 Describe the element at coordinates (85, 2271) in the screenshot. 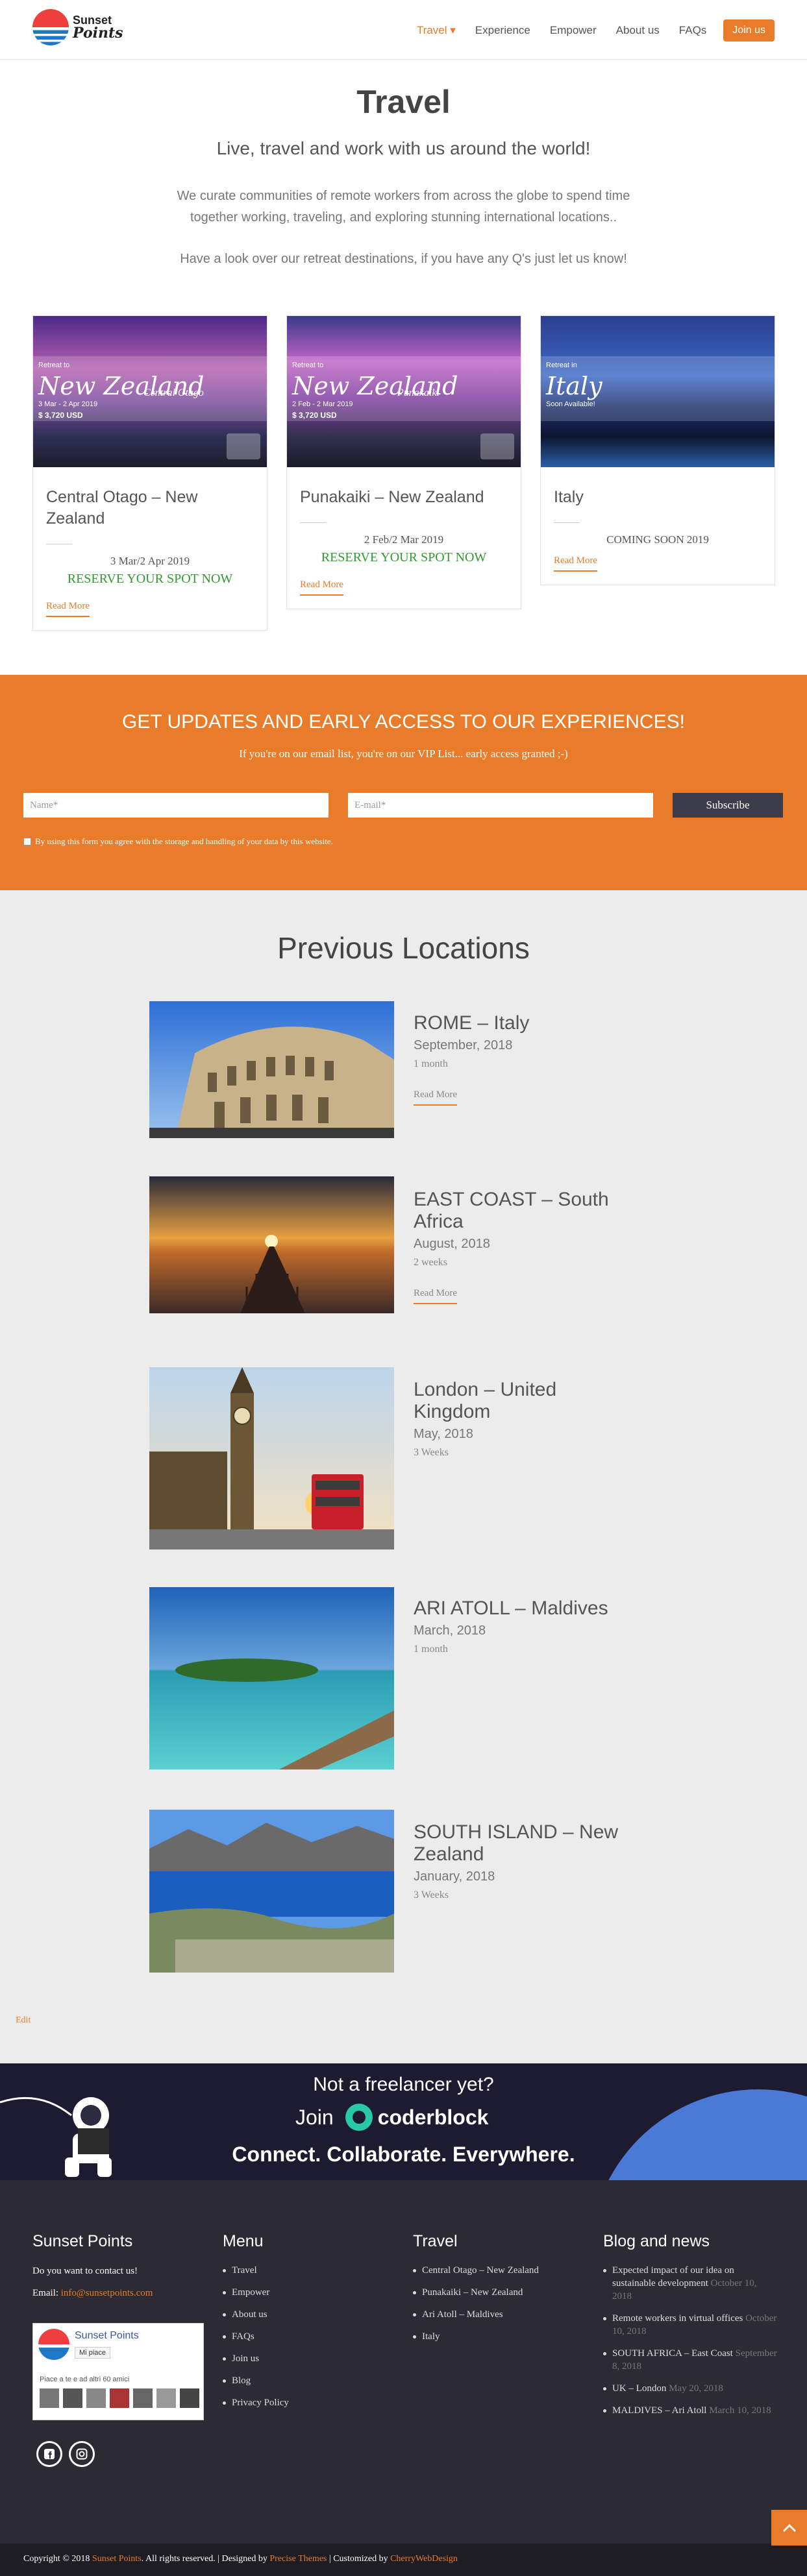

I see `footer-contact-text: Do you want to contact us!` at that location.